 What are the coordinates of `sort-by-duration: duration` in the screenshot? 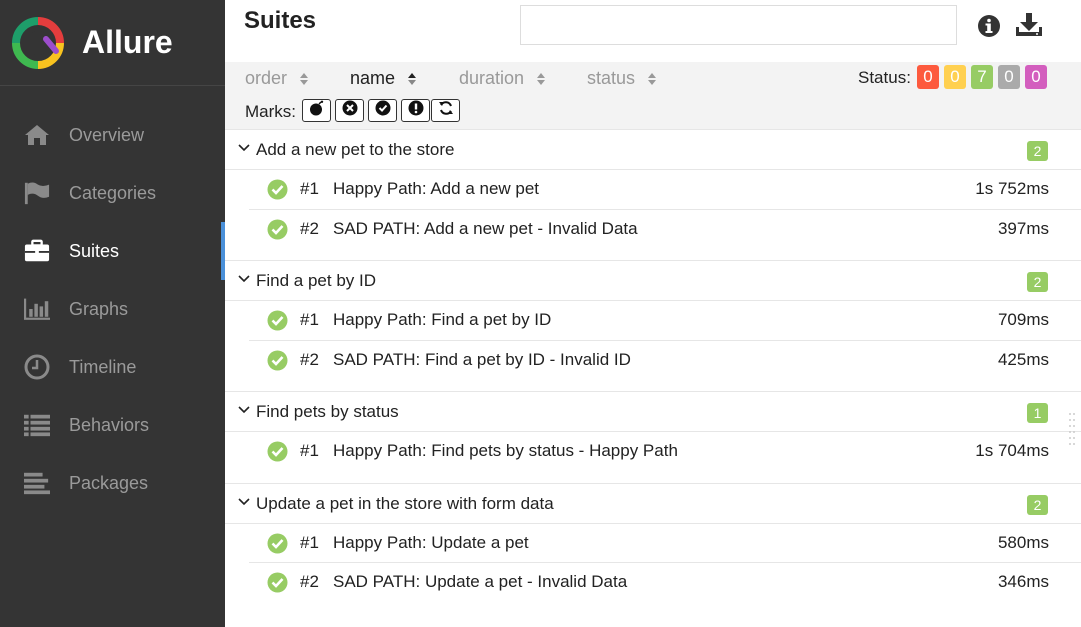 It's located at (502, 78).